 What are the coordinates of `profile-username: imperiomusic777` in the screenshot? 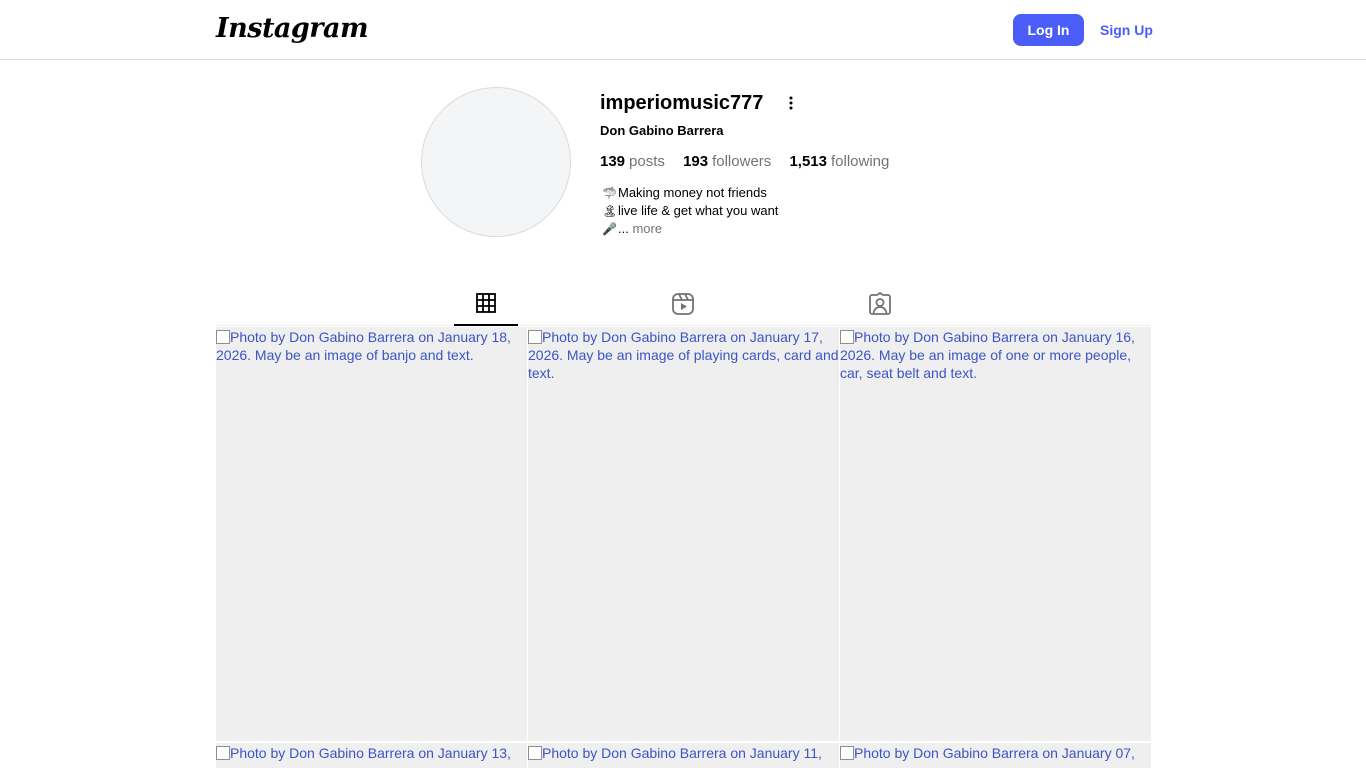 It's located at (682, 103).